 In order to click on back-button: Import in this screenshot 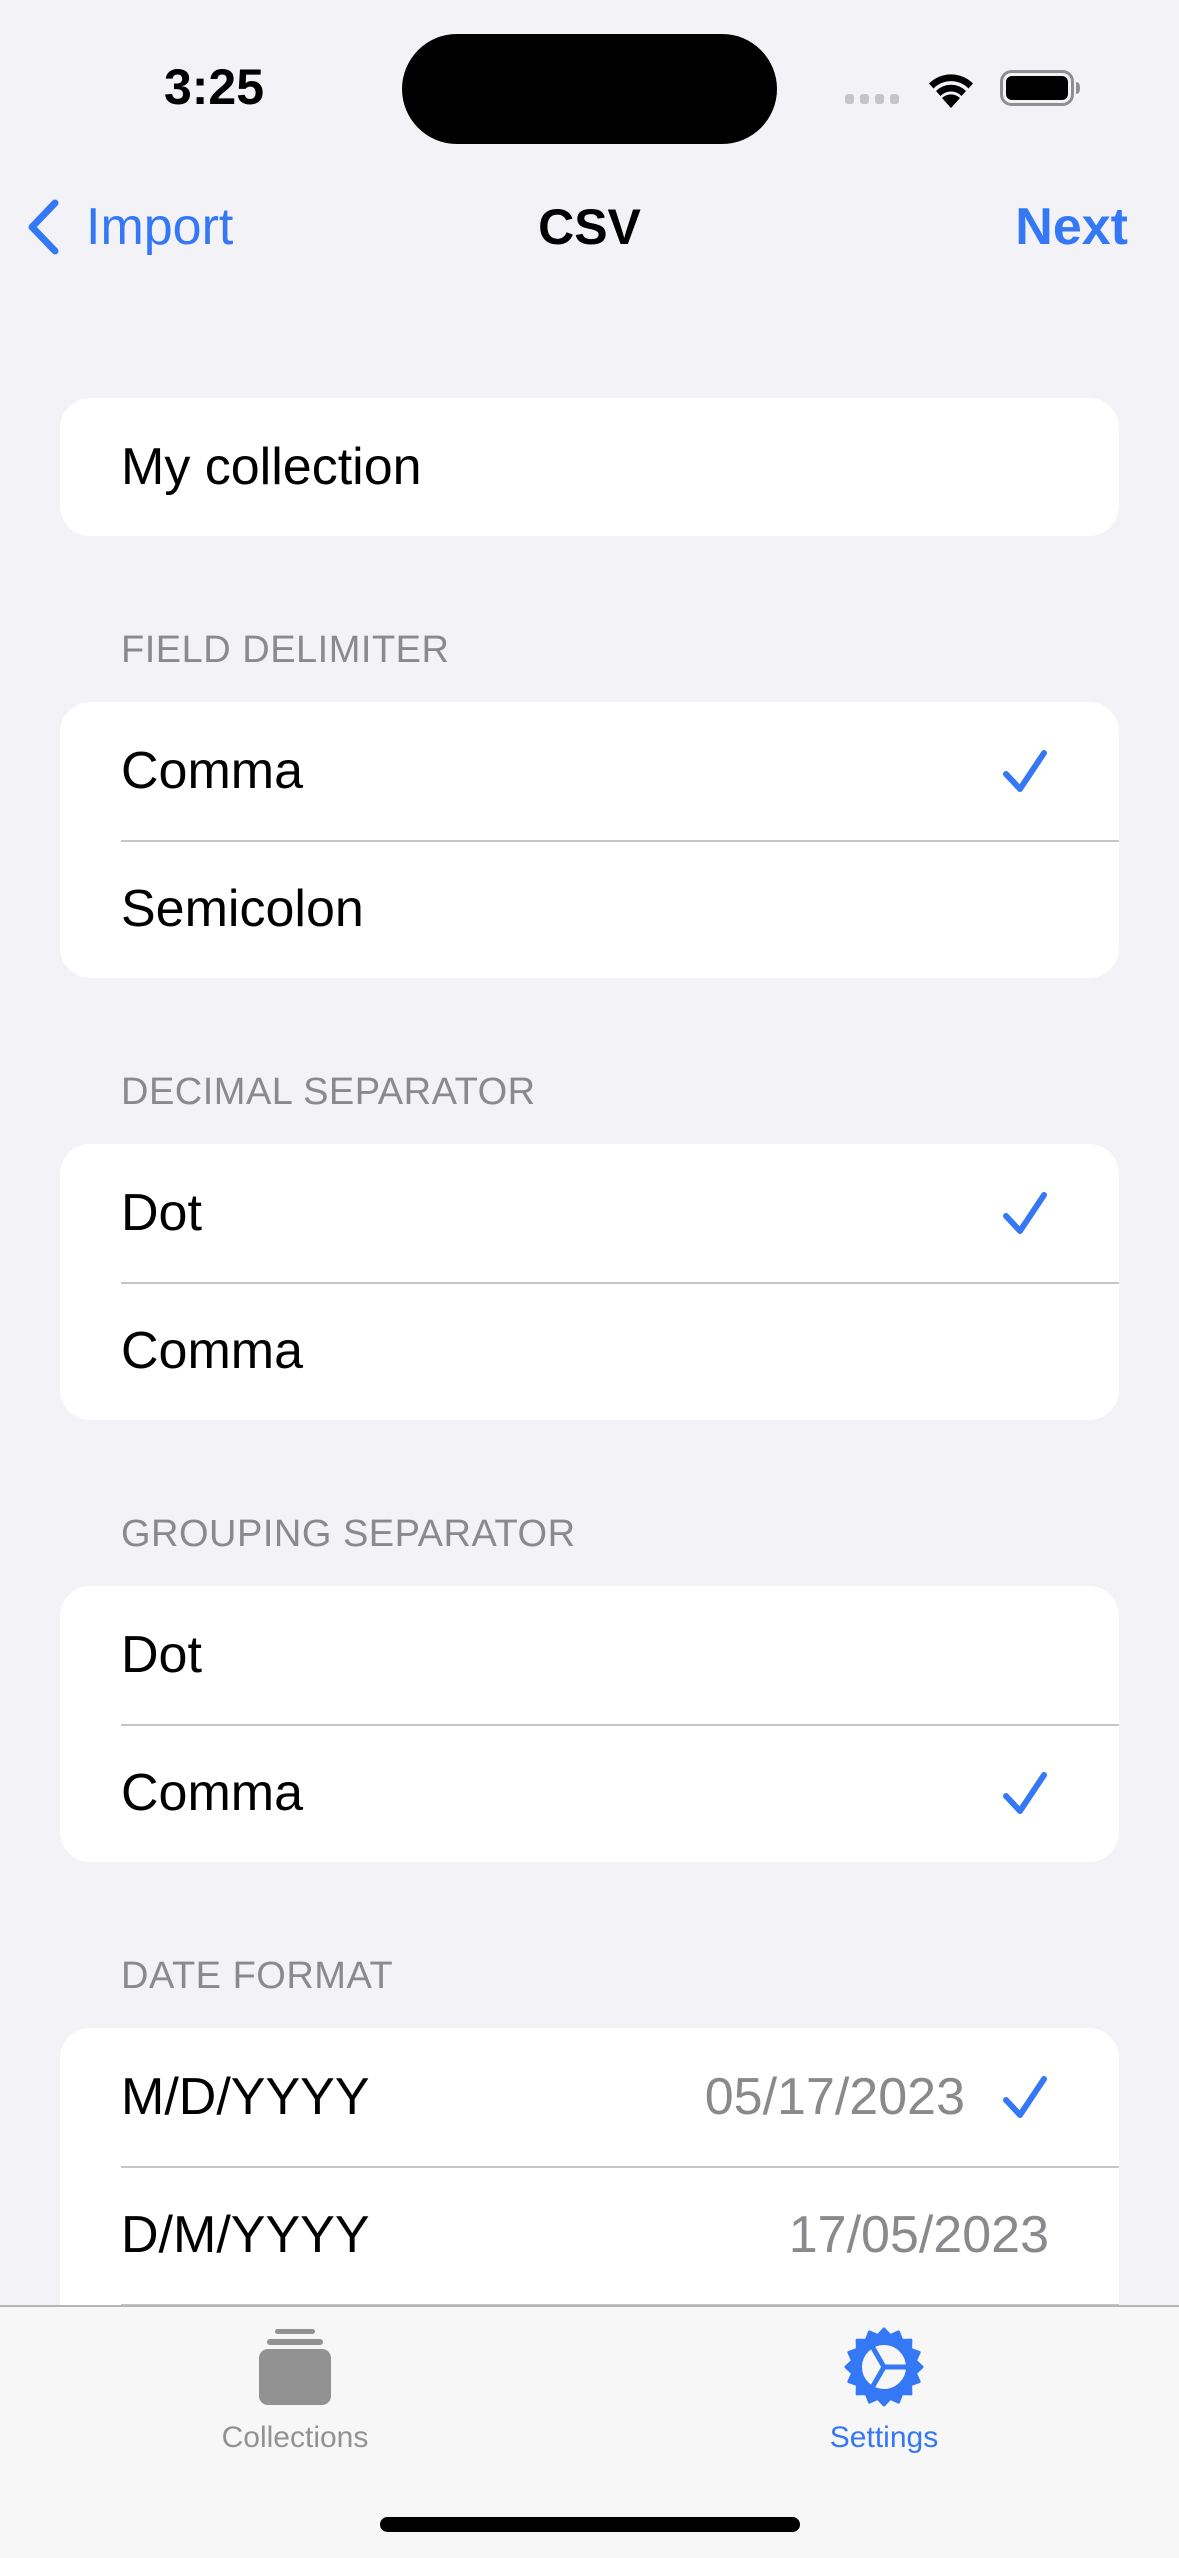, I will do `click(128, 227)`.